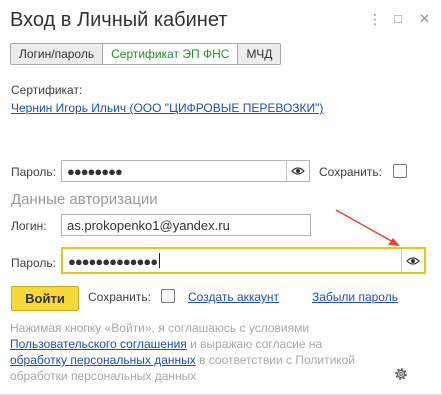  Describe the element at coordinates (103, 360) in the screenshot. I see `personal-data-link: обработку персональных данных` at that location.